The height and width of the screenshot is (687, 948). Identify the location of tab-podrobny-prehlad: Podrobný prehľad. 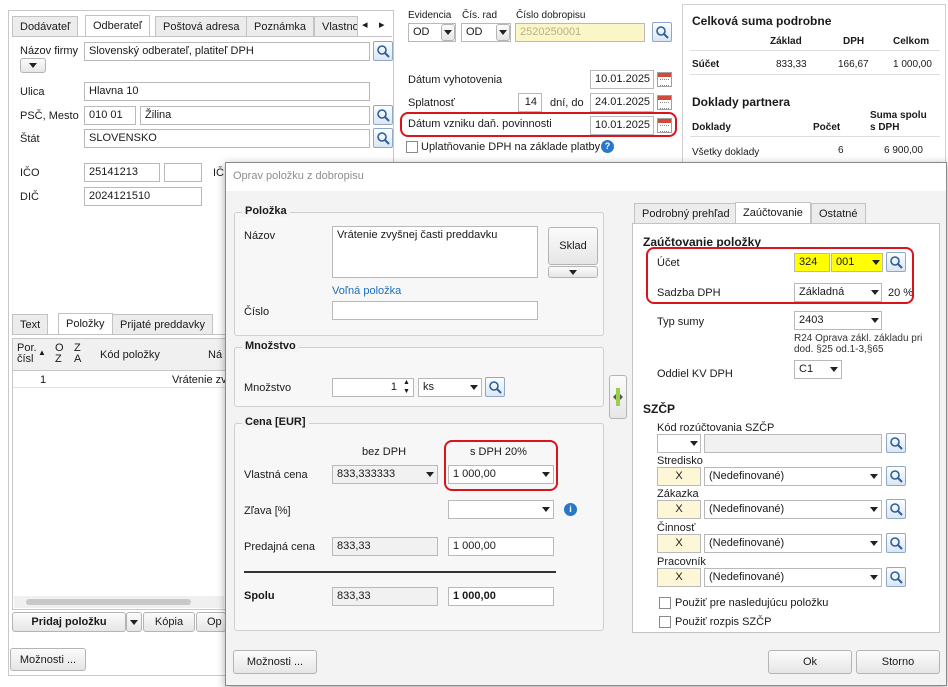
(686, 213).